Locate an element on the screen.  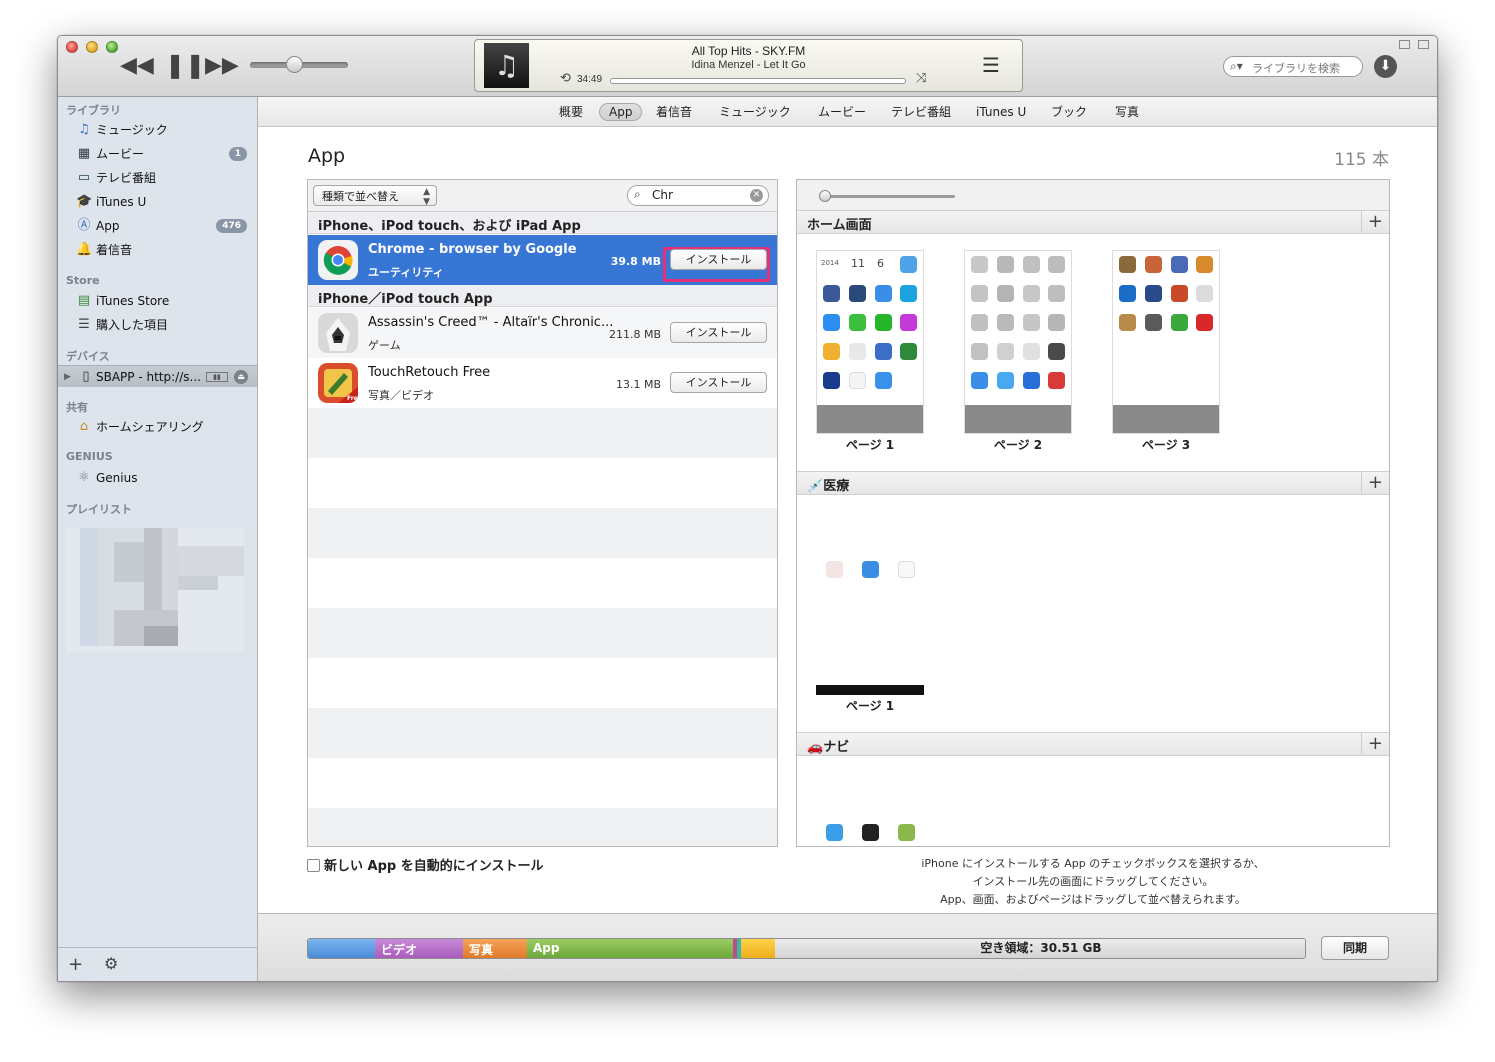
rewind-icon: ◀◀ is located at coordinates (137, 66).